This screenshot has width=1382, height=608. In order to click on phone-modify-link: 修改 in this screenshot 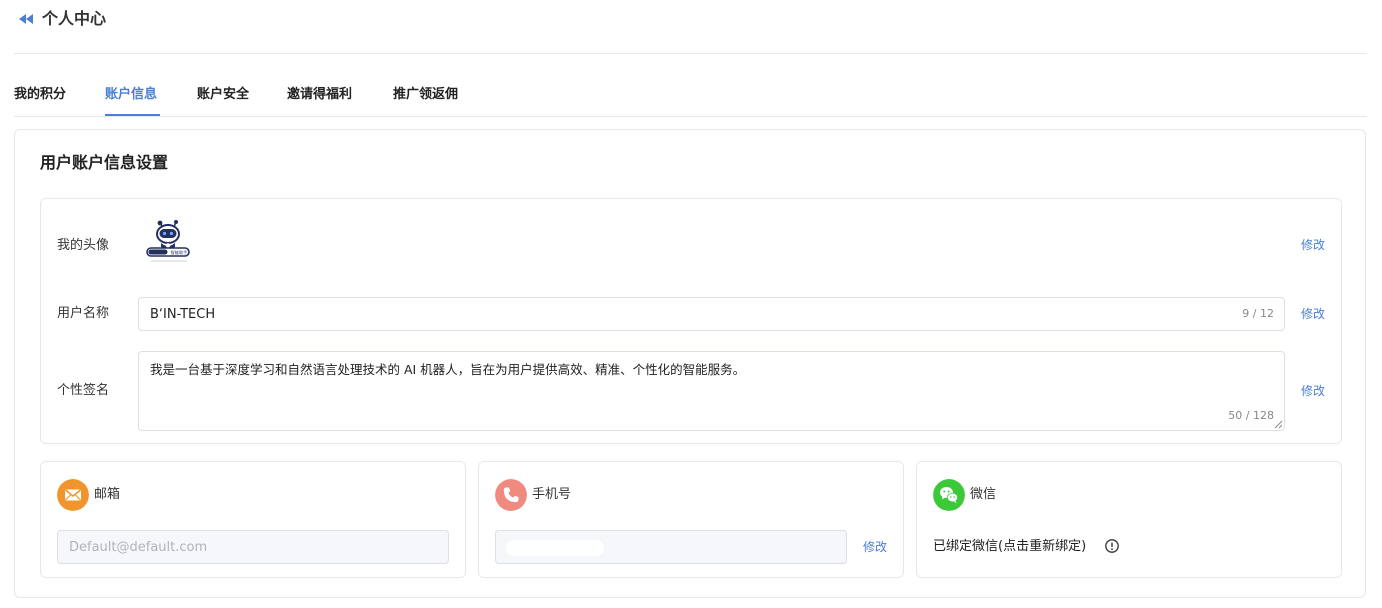, I will do `click(875, 547)`.